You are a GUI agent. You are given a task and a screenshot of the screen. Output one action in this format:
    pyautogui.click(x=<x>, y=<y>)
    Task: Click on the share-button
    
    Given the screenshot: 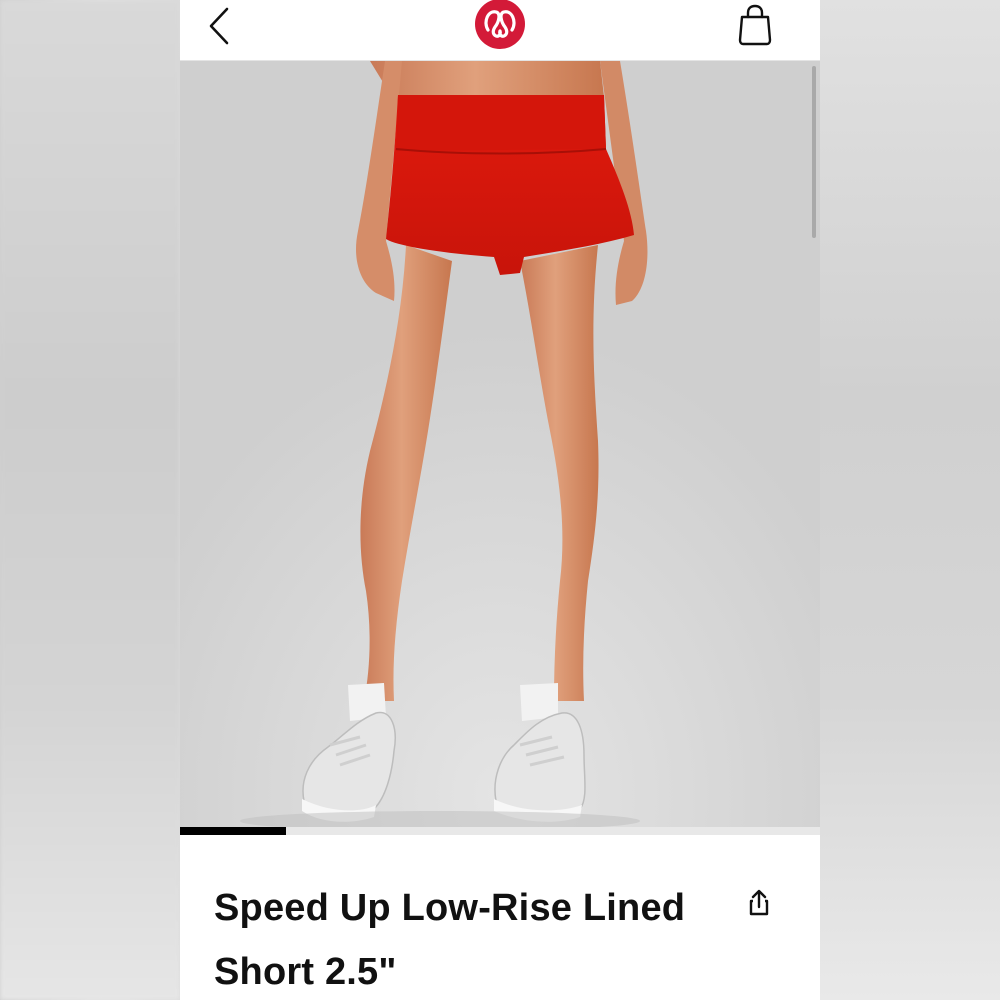 What is the action you would take?
    pyautogui.click(x=759, y=903)
    